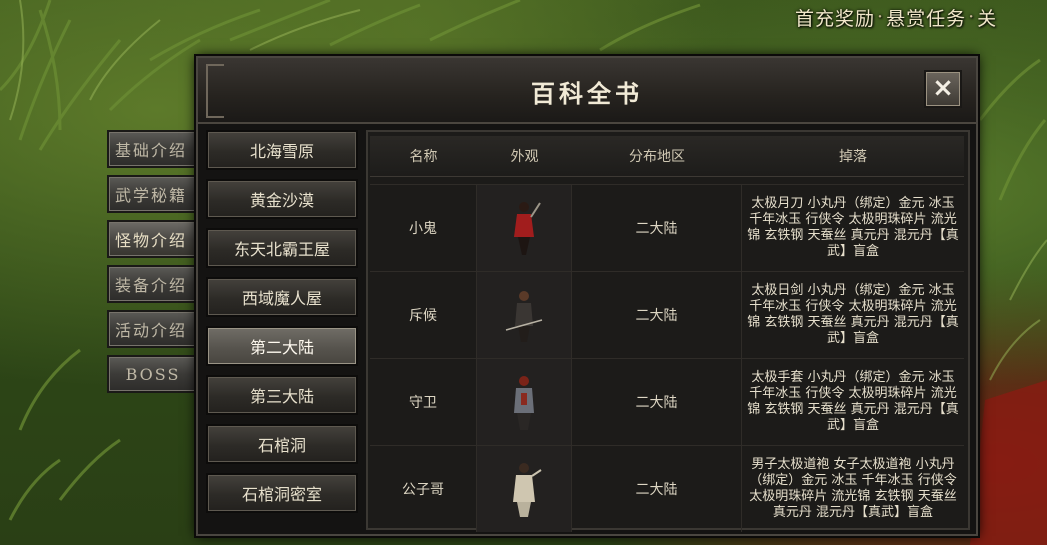  I want to click on top-event-links: 首充奖励 · 悬赏任务 · 关, so click(896, 17).